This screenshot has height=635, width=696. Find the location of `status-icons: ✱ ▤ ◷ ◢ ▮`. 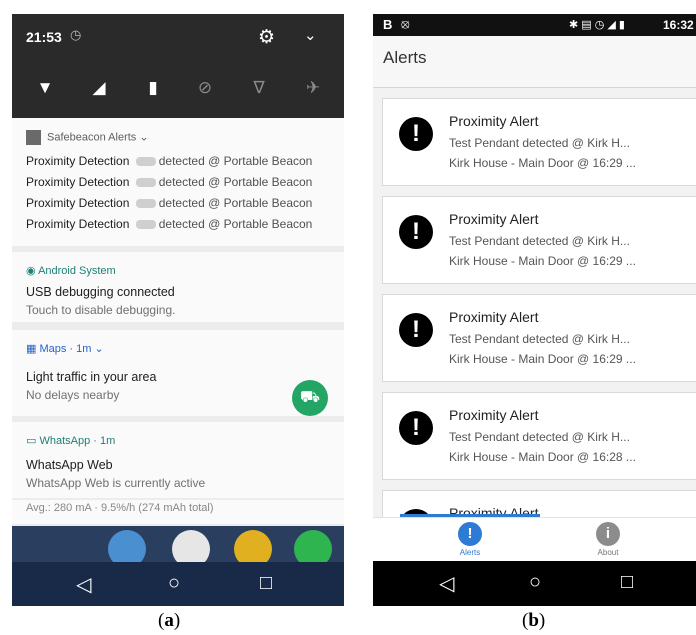

status-icons: ✱ ▤ ◷ ◢ ▮ is located at coordinates (597, 25).